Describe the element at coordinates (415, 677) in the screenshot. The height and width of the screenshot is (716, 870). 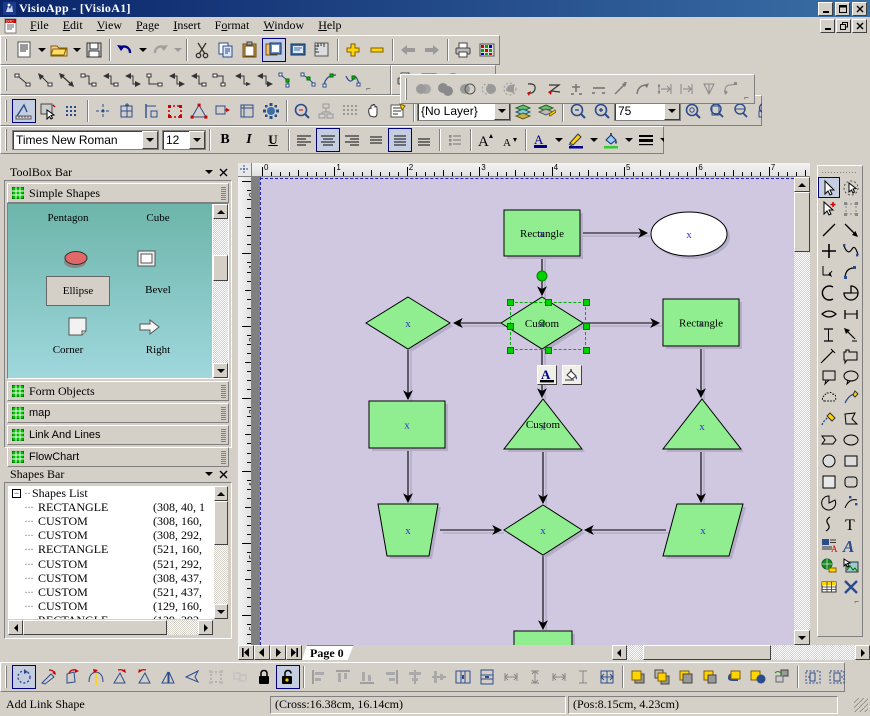
I see `align-center-h-icon` at that location.